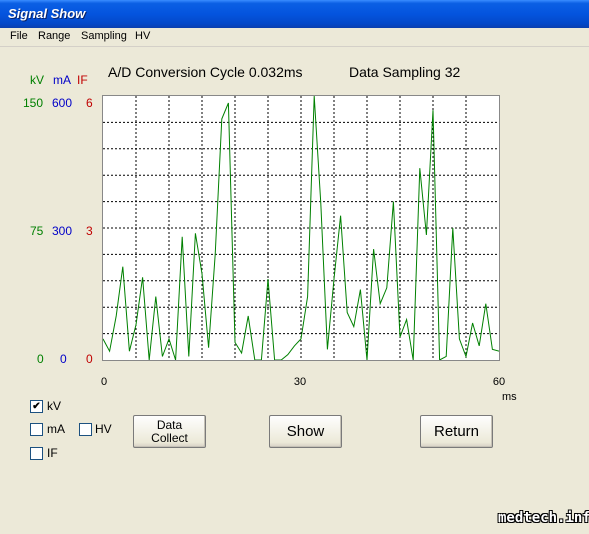 The height and width of the screenshot is (534, 589). Describe the element at coordinates (300, 382) in the screenshot. I see `x-tick-label: 30` at that location.